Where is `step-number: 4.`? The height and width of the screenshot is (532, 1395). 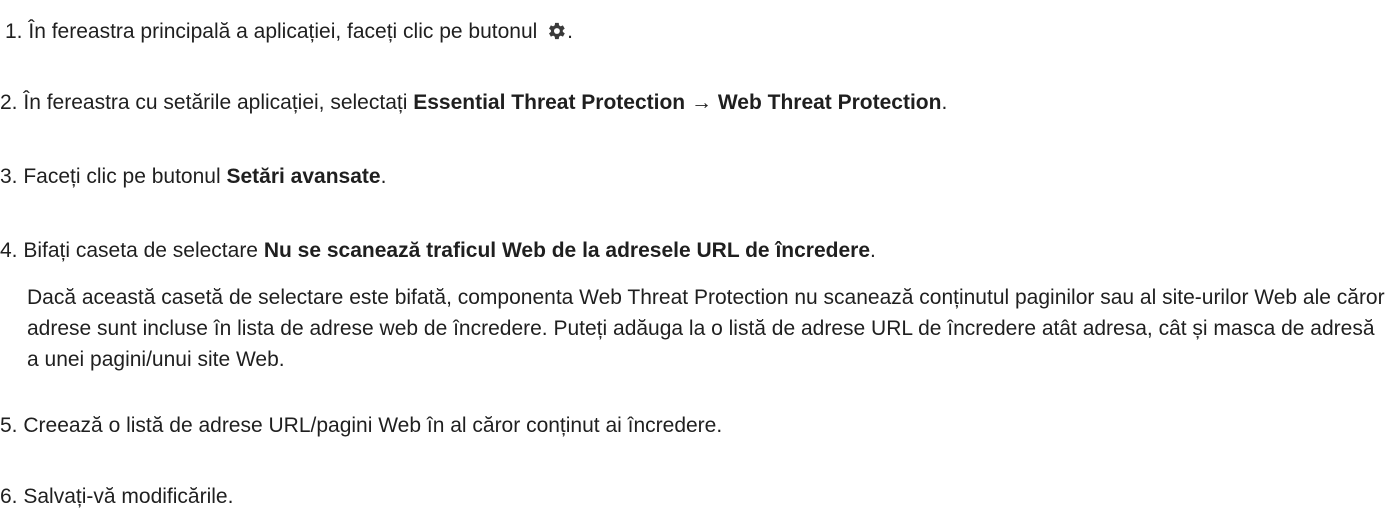
step-number: 4. is located at coordinates (9, 250).